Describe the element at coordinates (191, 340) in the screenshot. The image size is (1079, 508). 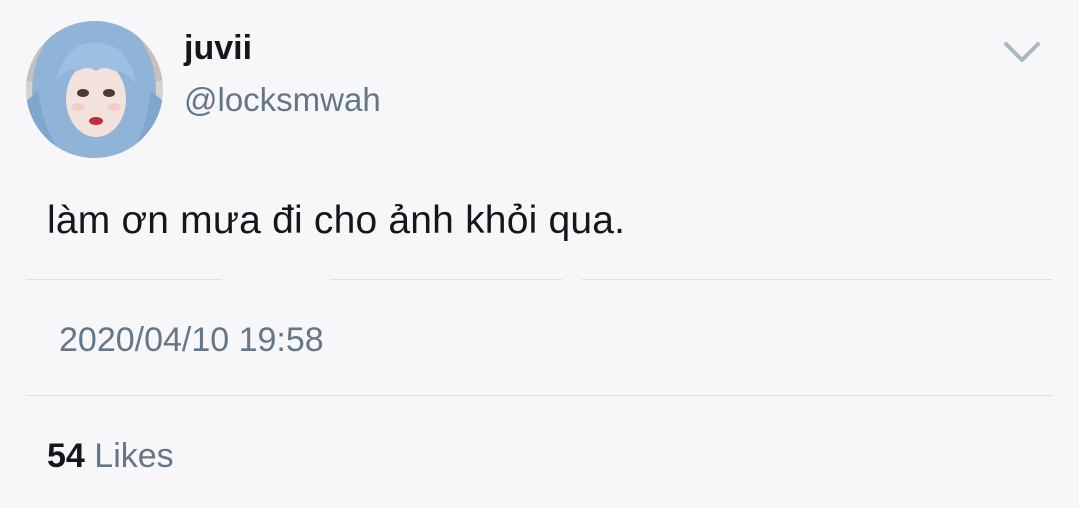
I see `tweet-timestamp: 2020/04/10 19:58` at that location.